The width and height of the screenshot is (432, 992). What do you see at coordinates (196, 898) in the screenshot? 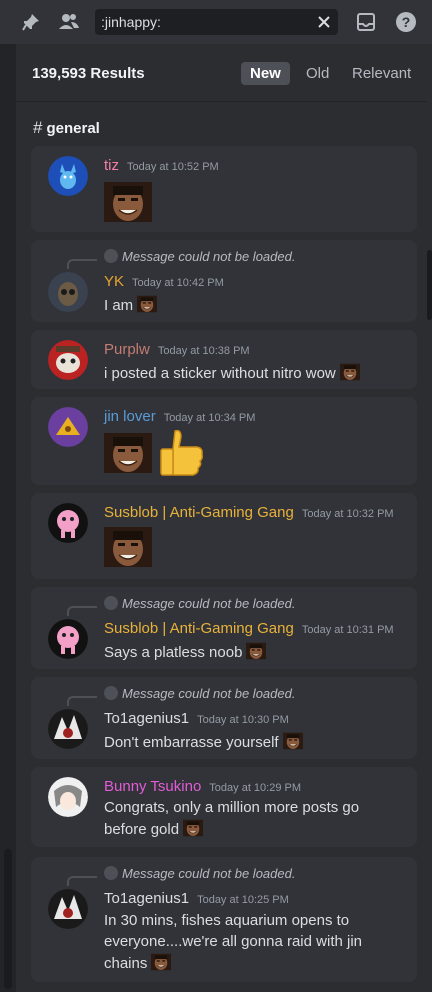
I see `message-author: To1agenius1 Today at 10:25 PM` at bounding box center [196, 898].